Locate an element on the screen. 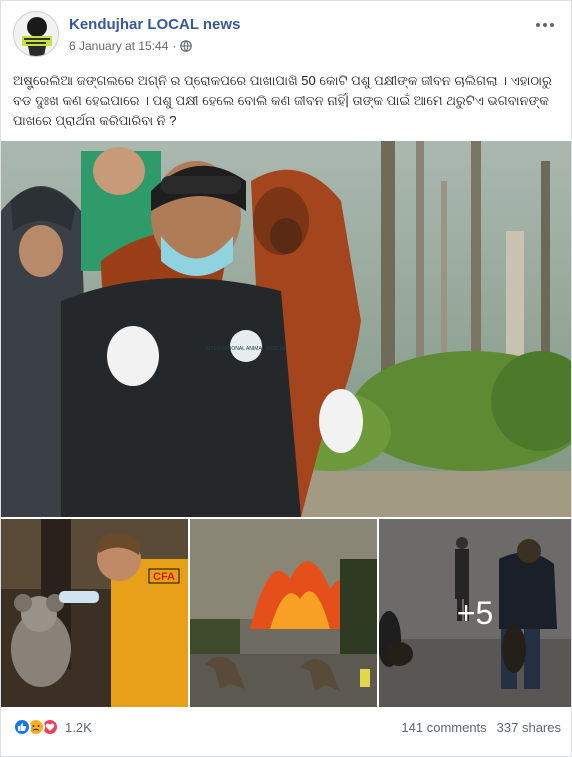 The width and height of the screenshot is (572, 757). reactions-summary: 1.2K is located at coordinates (52, 727).